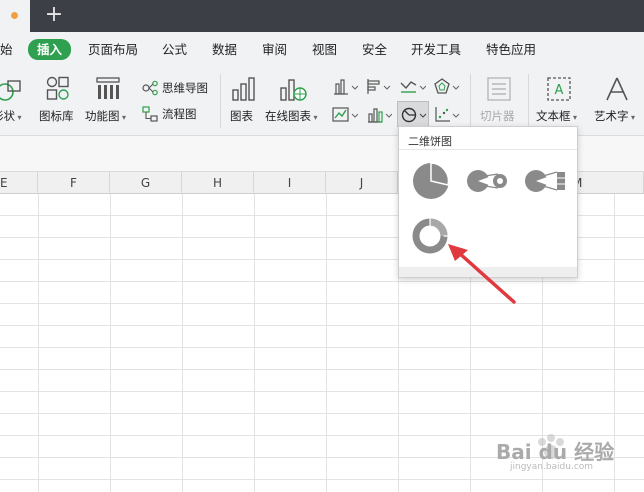  Describe the element at coordinates (555, 452) in the screenshot. I see `watermark-text: Bai du 经验` at that location.